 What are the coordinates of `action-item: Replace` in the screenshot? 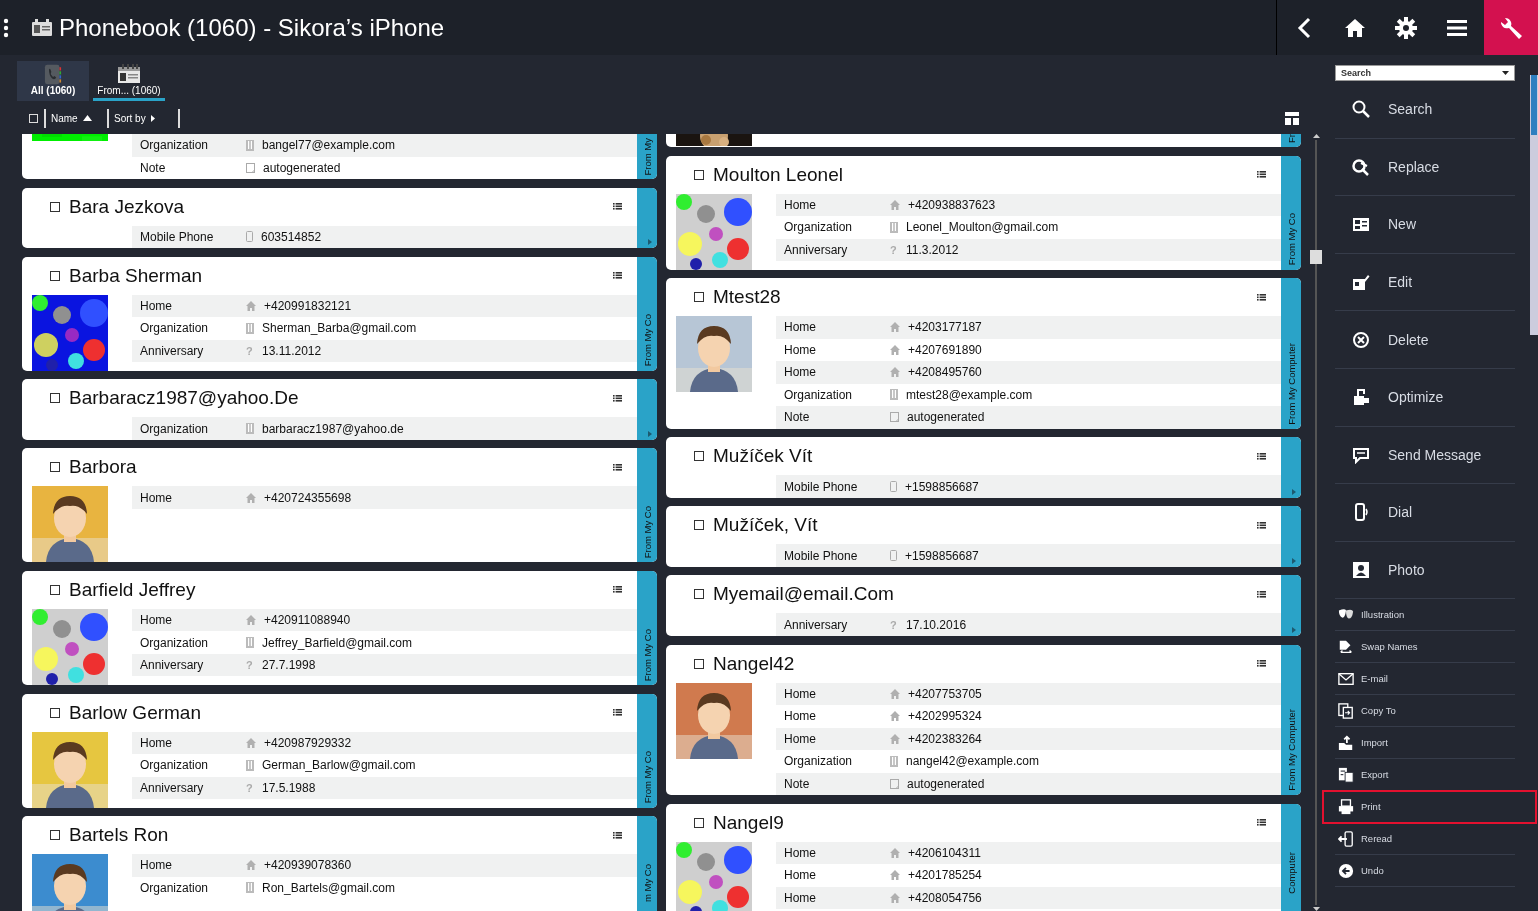 It's located at (1425, 167).